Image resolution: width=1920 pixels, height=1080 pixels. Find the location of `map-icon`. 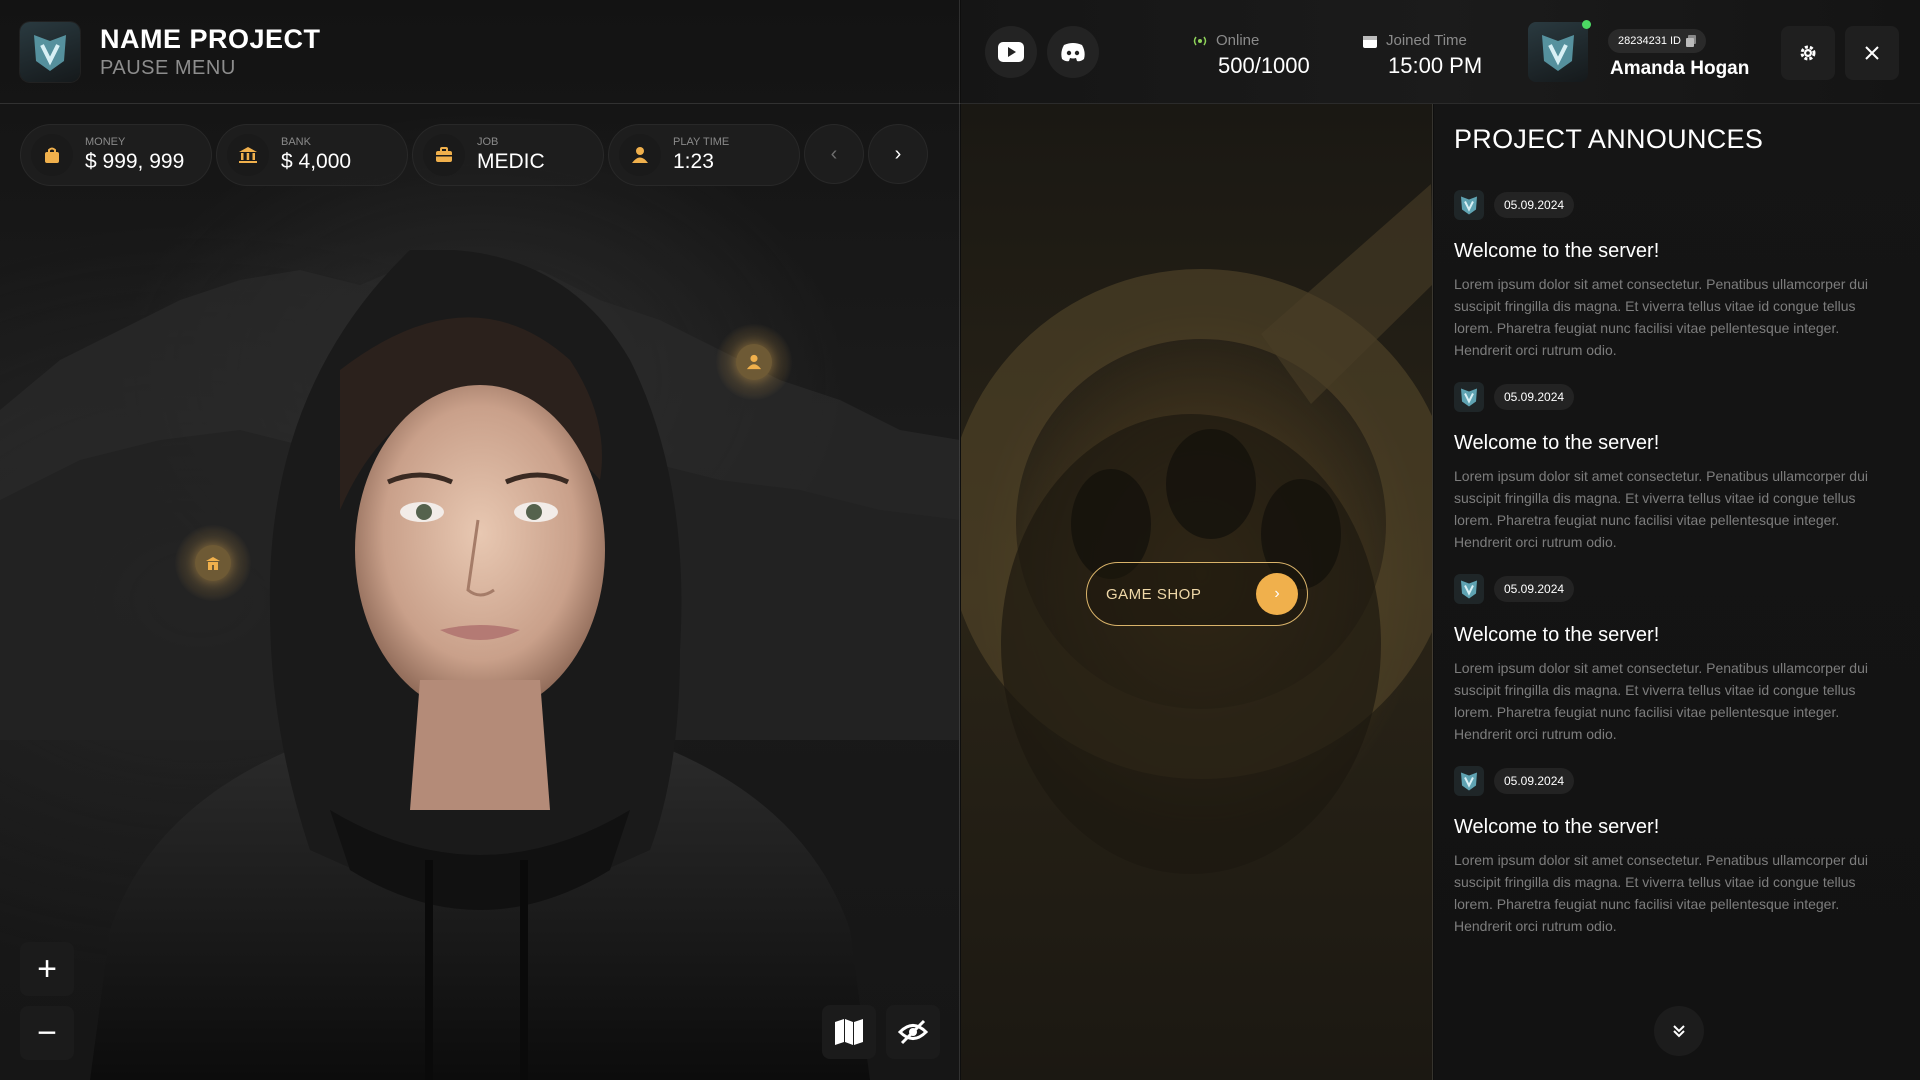

map-icon is located at coordinates (849, 1032).